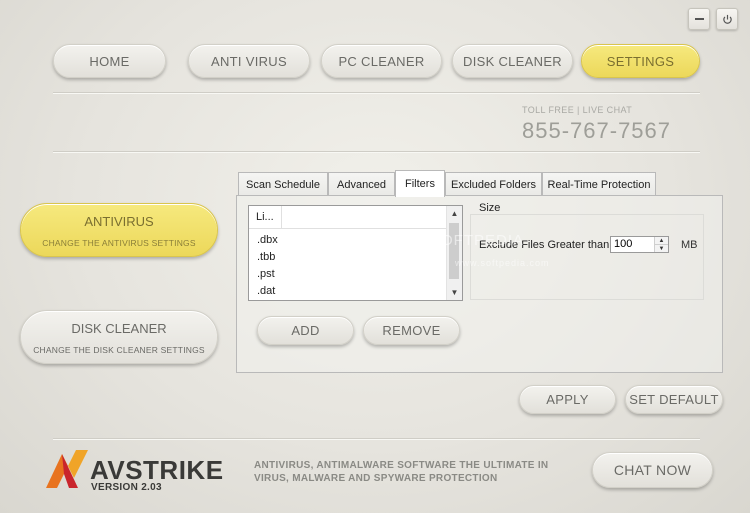 This screenshot has width=750, height=513. Describe the element at coordinates (661, 248) in the screenshot. I see `stepper-down-icon: ▼` at that location.